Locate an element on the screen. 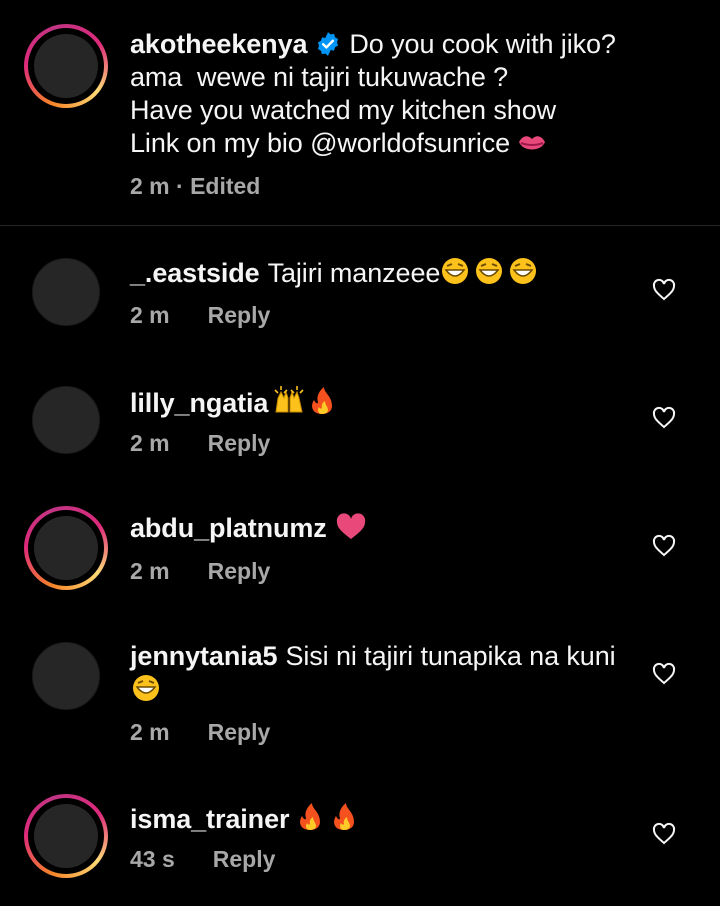 The width and height of the screenshot is (720, 906). comment-username: jennytania5 is located at coordinates (204, 656).